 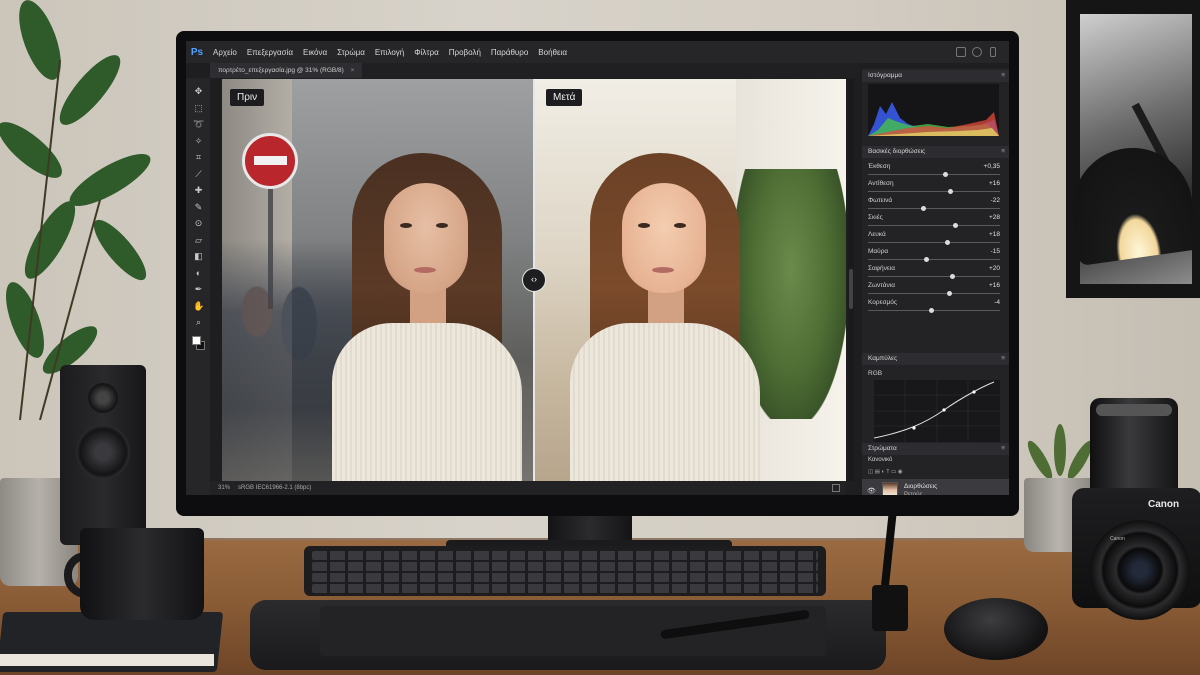 I want to click on histogram-title: Ιστόγραμμα, so click(x=885, y=75).